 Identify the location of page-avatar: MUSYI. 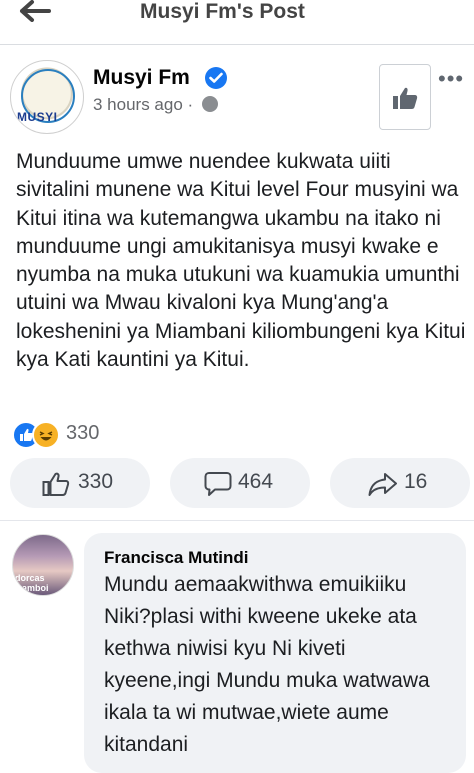
(47, 97).